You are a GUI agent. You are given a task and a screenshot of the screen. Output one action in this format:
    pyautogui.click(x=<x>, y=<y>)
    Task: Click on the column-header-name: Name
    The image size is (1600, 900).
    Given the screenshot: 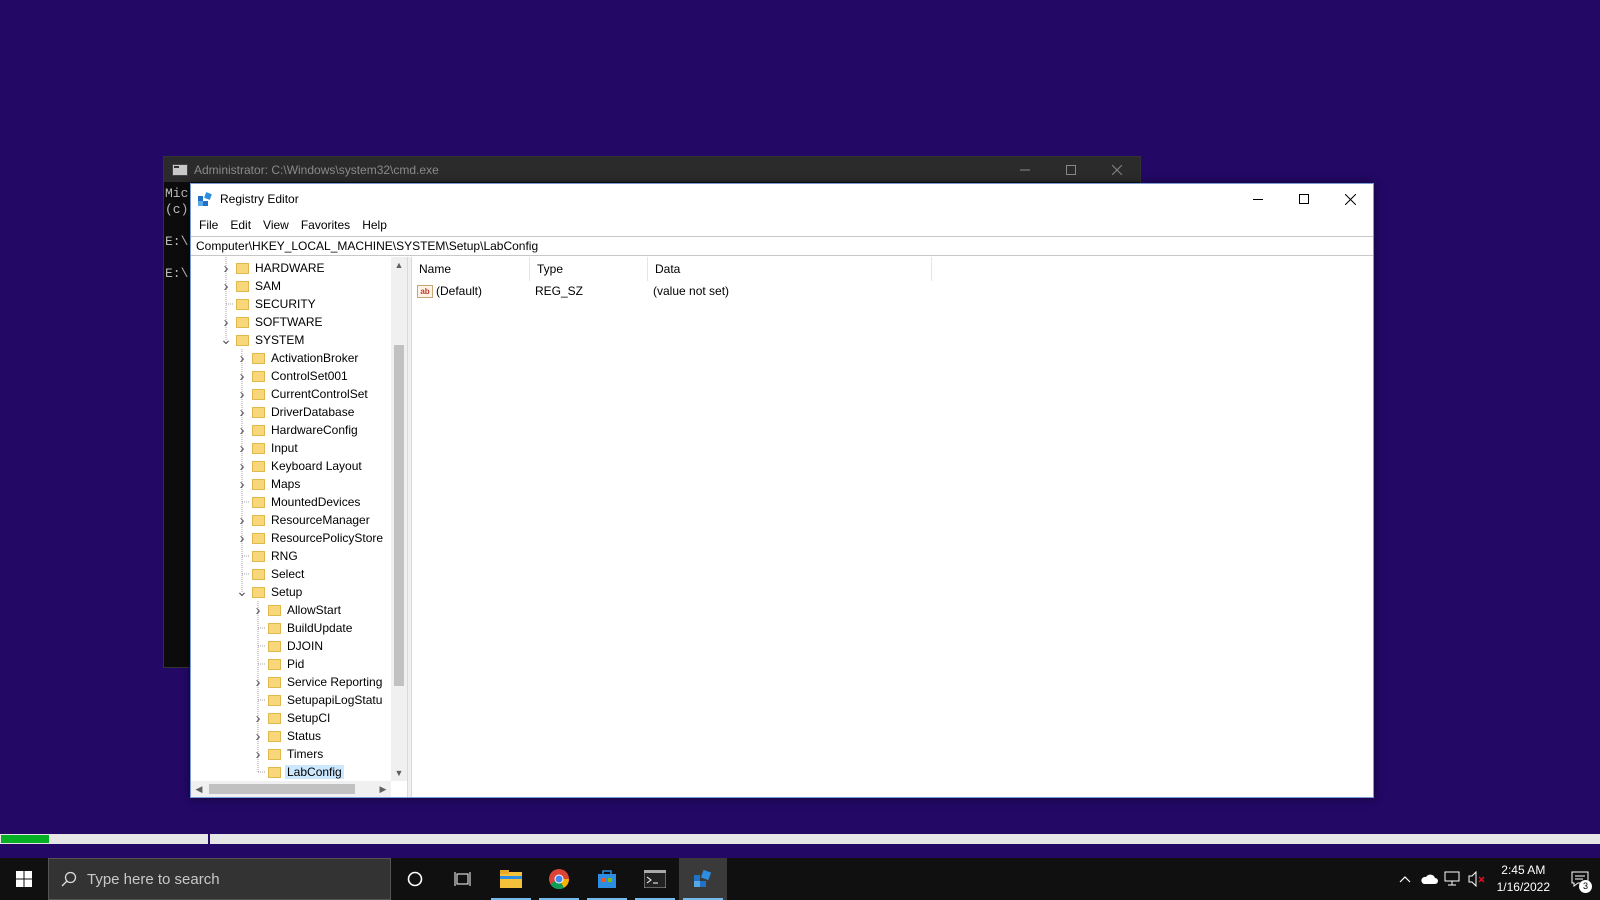 What is the action you would take?
    pyautogui.click(x=471, y=269)
    